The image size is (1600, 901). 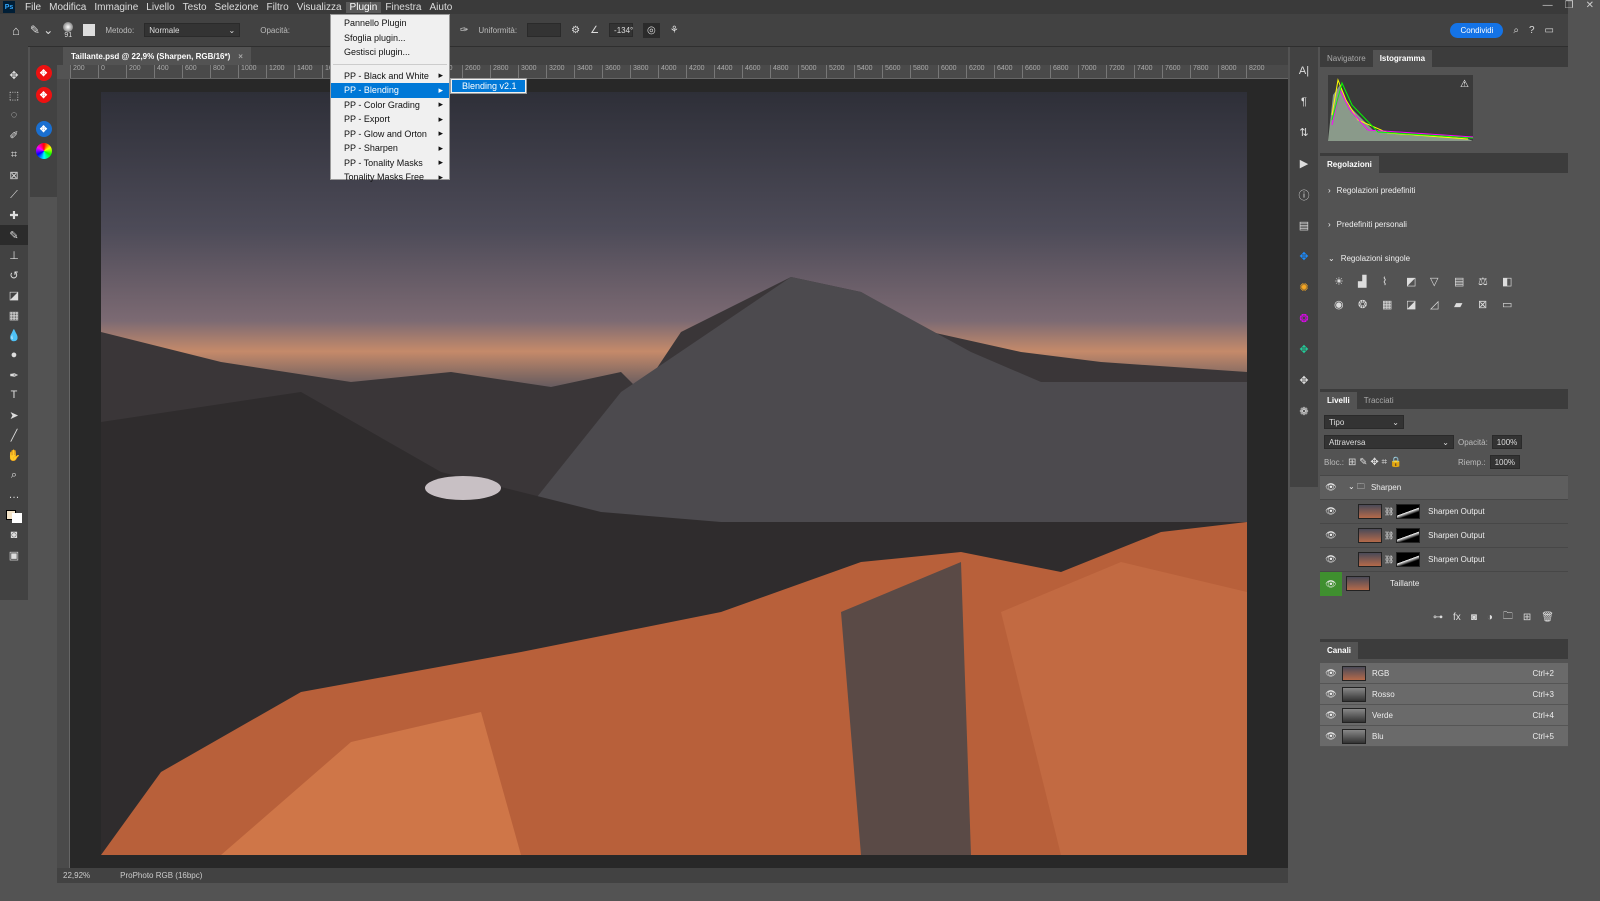 I want to click on channel-rgb: 👁 RGB Ctrl+2, so click(x=1444, y=673).